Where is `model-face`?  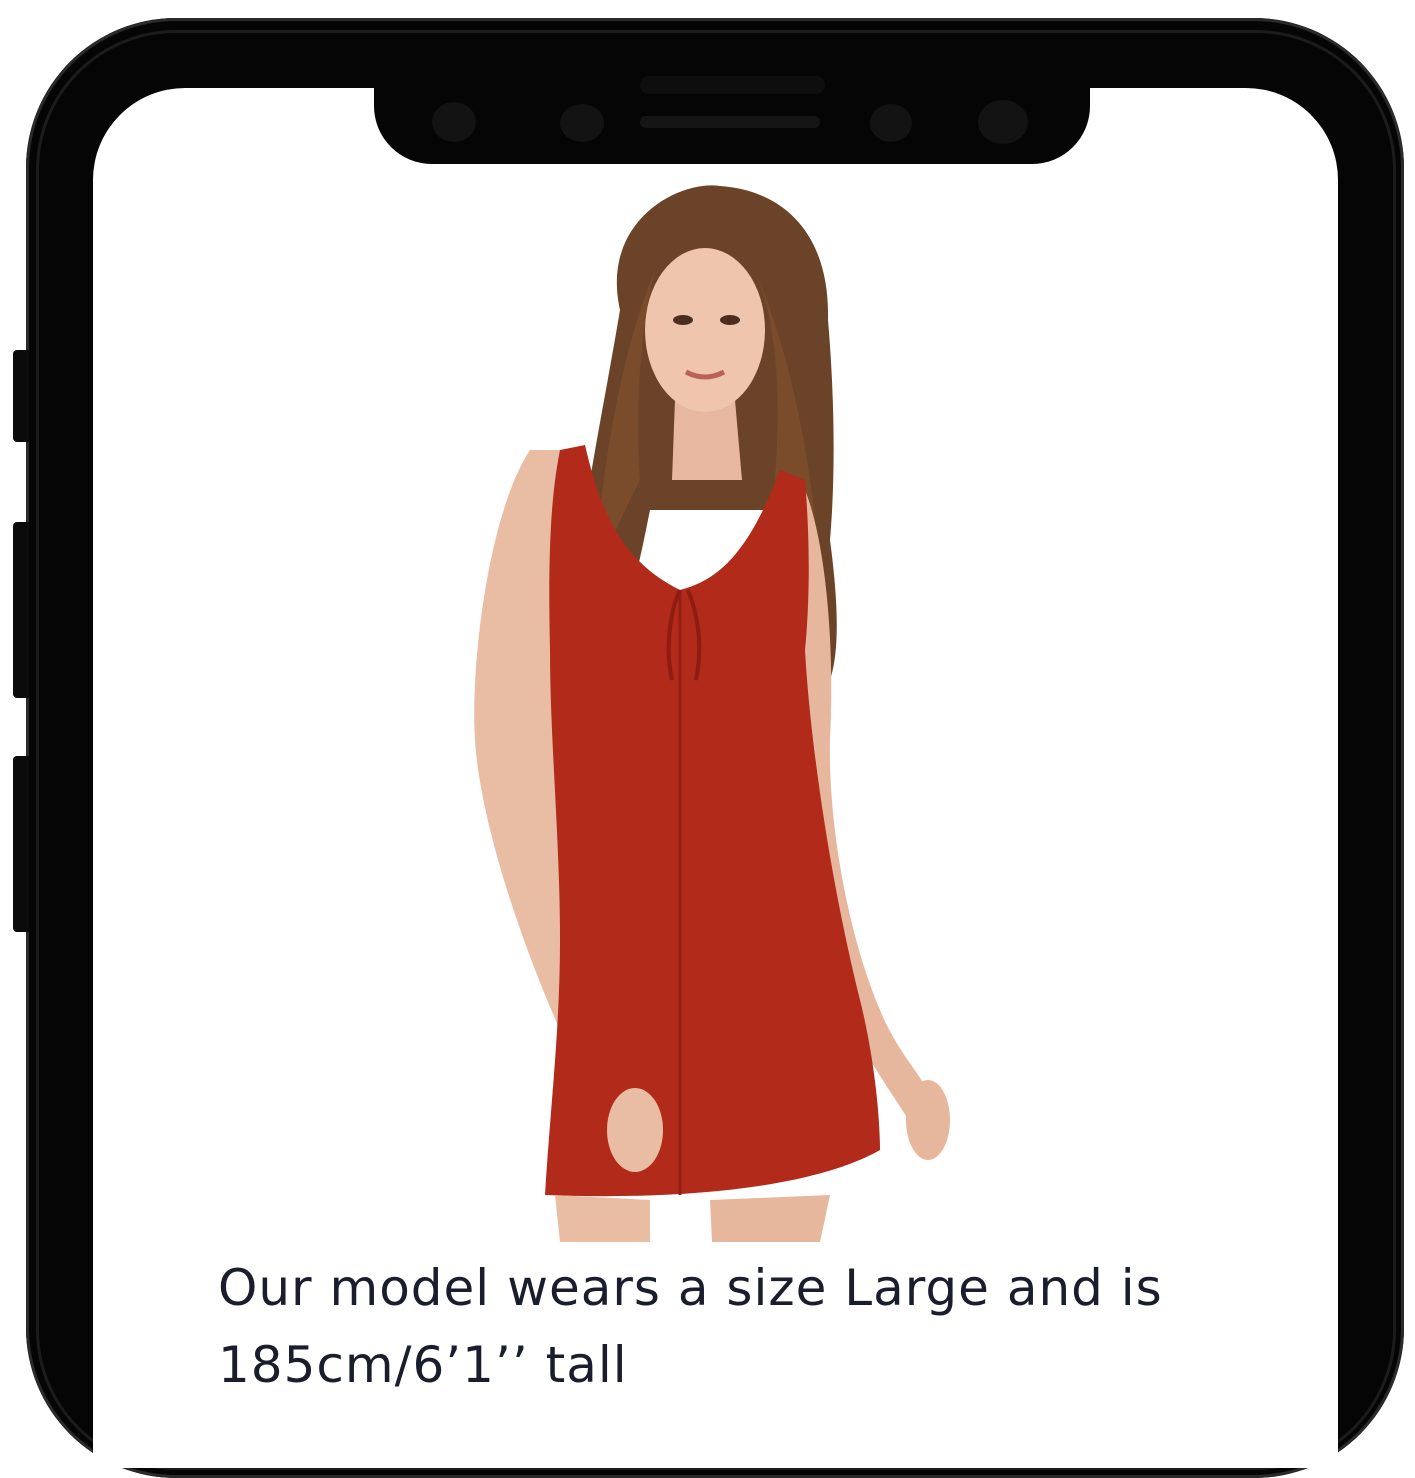
model-face is located at coordinates (705, 330).